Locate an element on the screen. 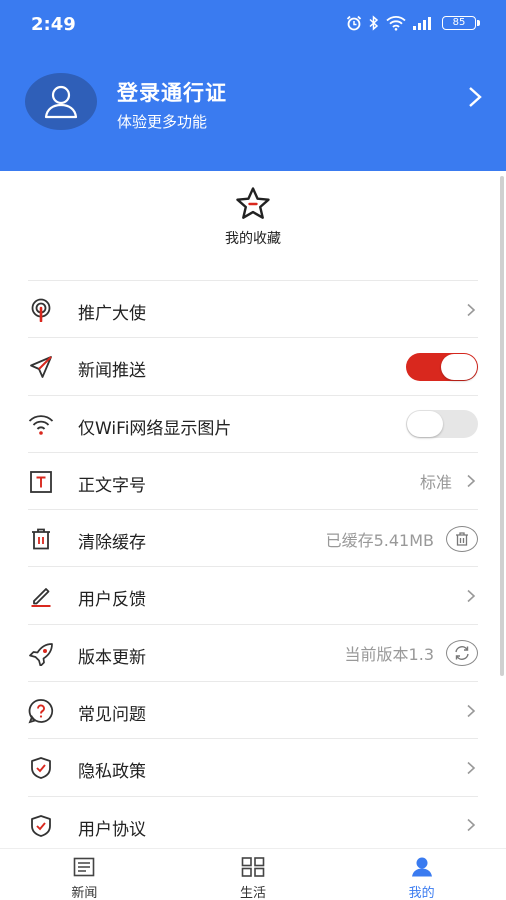 The height and width of the screenshot is (900, 506). menu-item-privacy-policy: 隐私政策 is located at coordinates (253, 766).